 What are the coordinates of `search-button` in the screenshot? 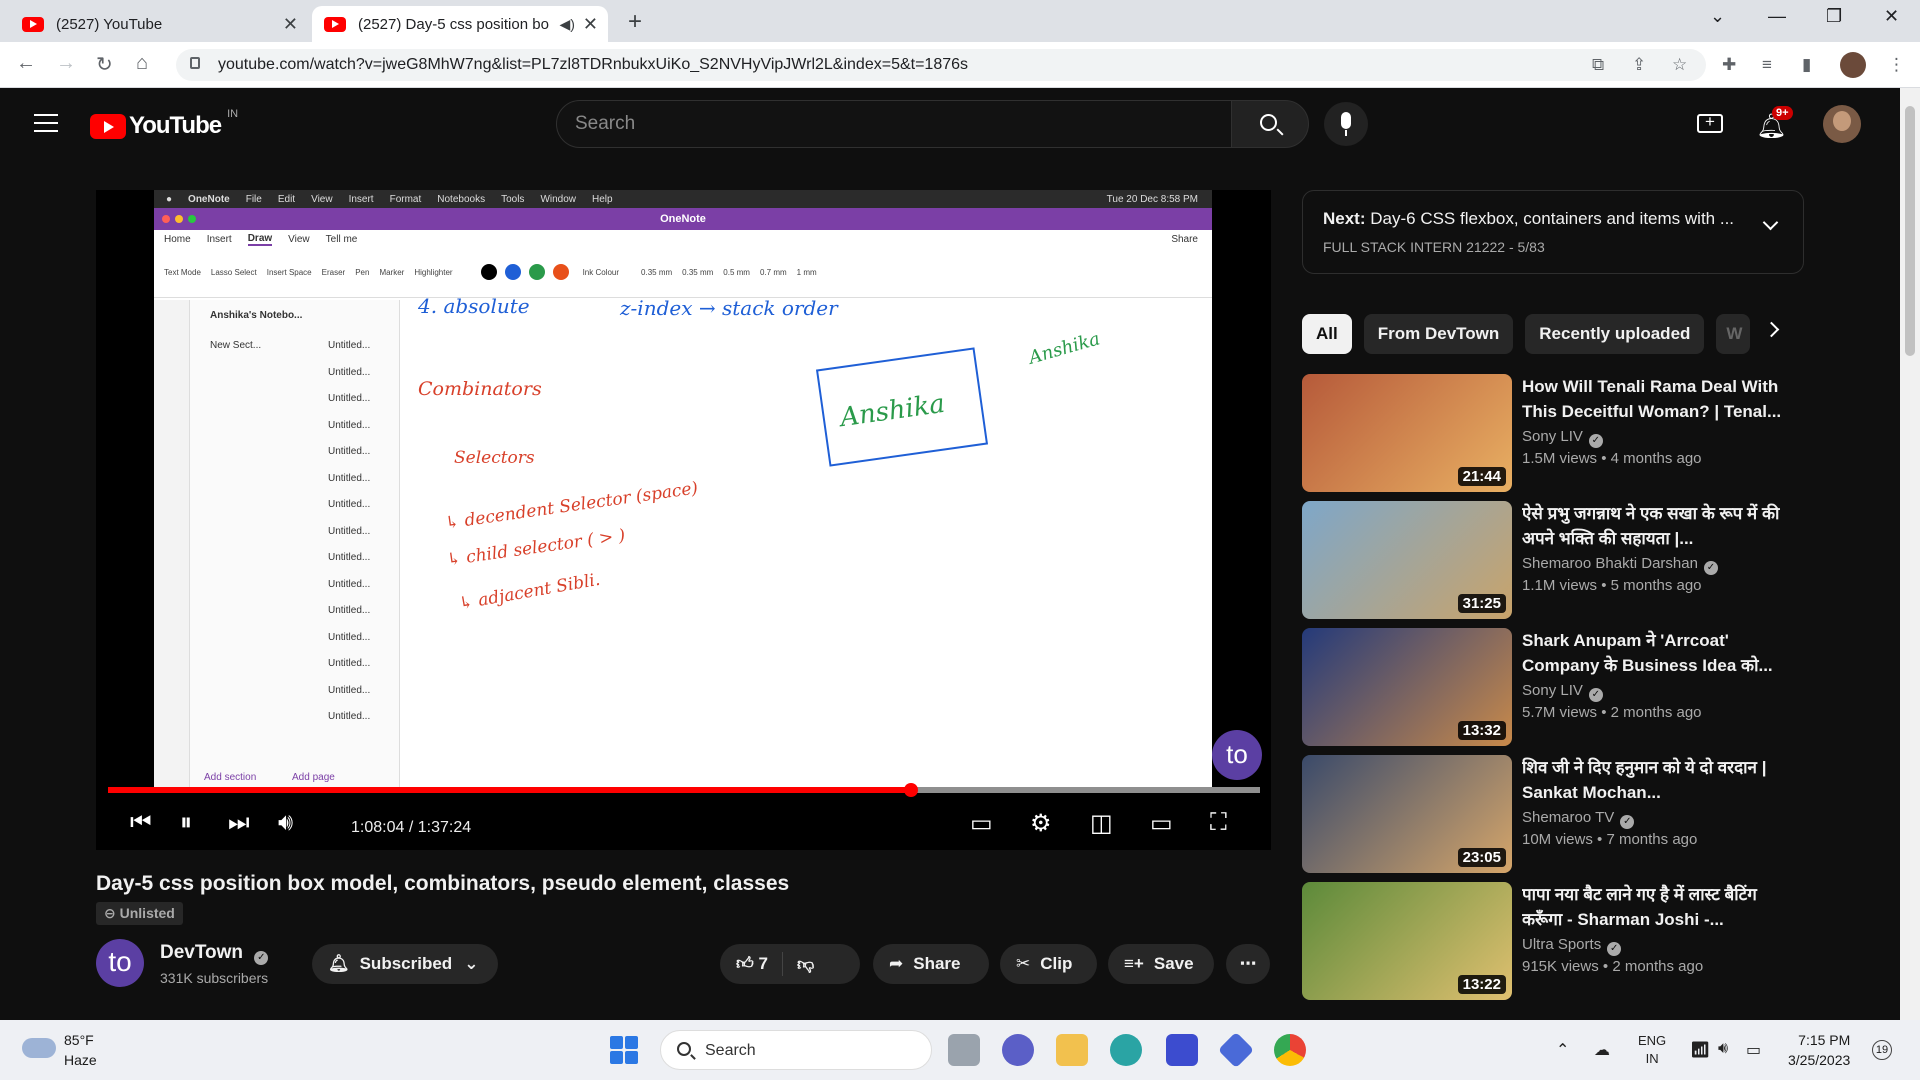 It's located at (1270, 124).